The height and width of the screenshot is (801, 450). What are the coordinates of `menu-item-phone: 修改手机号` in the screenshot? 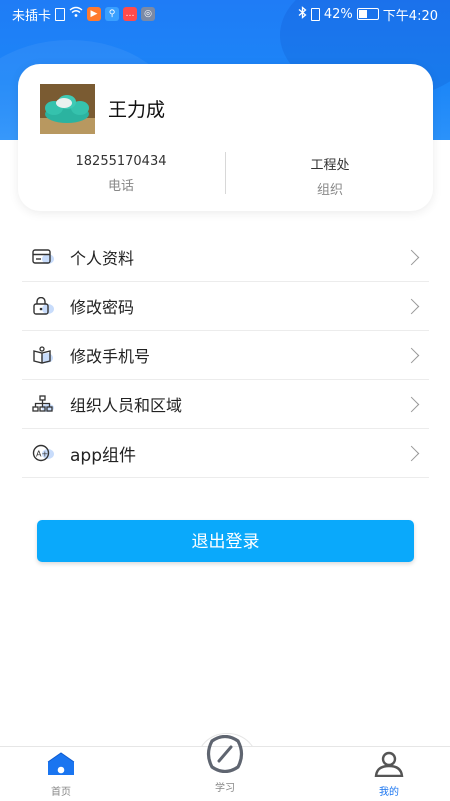 It's located at (225, 355).